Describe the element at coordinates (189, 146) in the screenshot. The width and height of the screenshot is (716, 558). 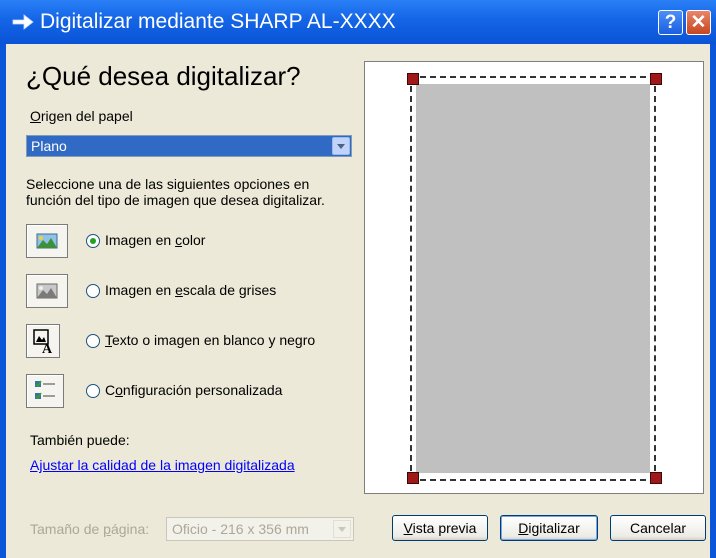
I see `paper-source-select: Plano` at that location.